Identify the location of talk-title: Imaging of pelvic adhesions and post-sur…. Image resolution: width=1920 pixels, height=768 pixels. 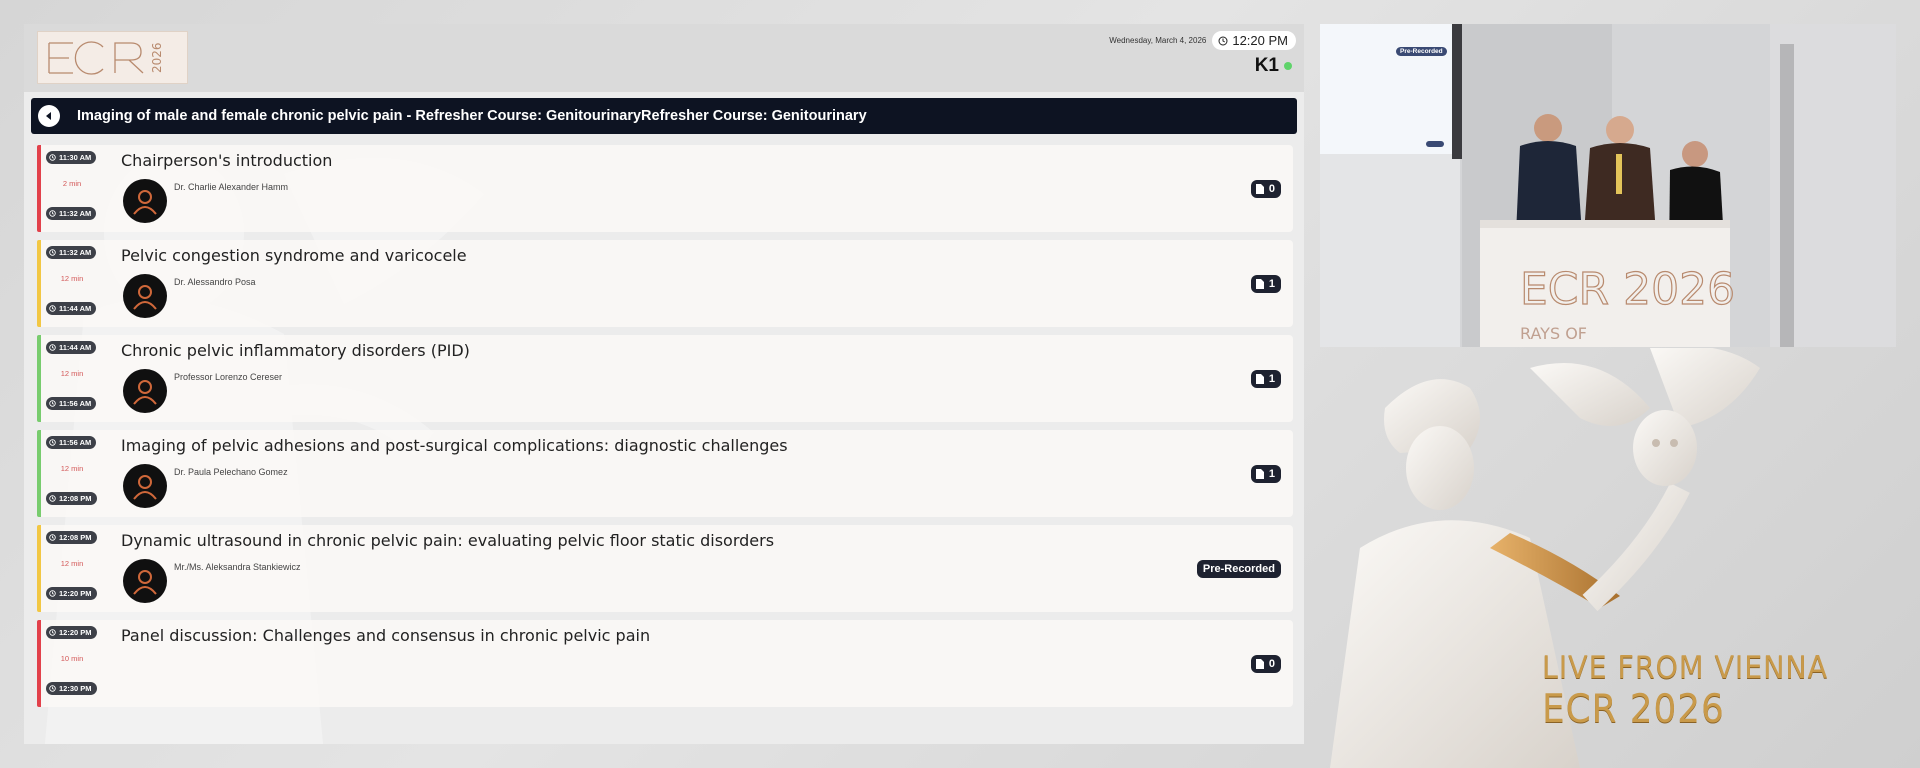
(454, 445).